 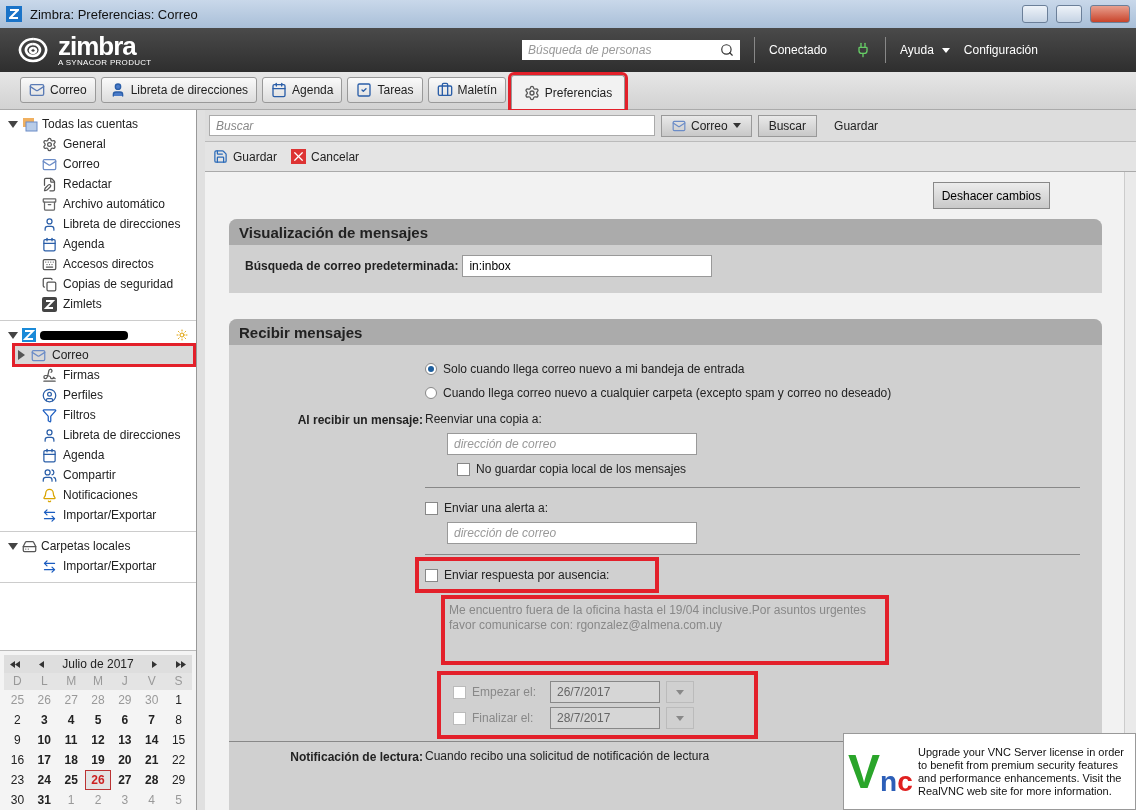 I want to click on settings-menu: Configuración, so click(x=1000, y=50).